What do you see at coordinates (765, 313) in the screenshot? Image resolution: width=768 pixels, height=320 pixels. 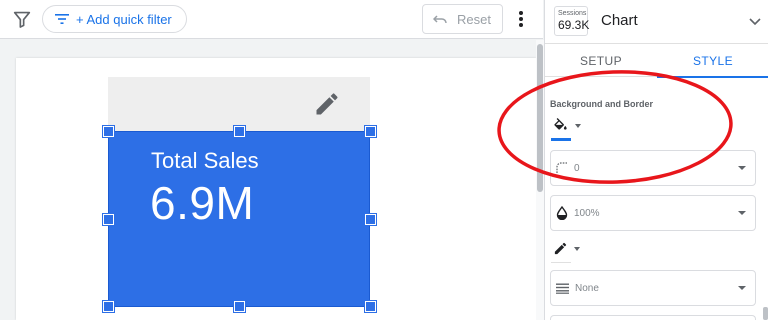 I see `panel-scrollbar-thumb` at bounding box center [765, 313].